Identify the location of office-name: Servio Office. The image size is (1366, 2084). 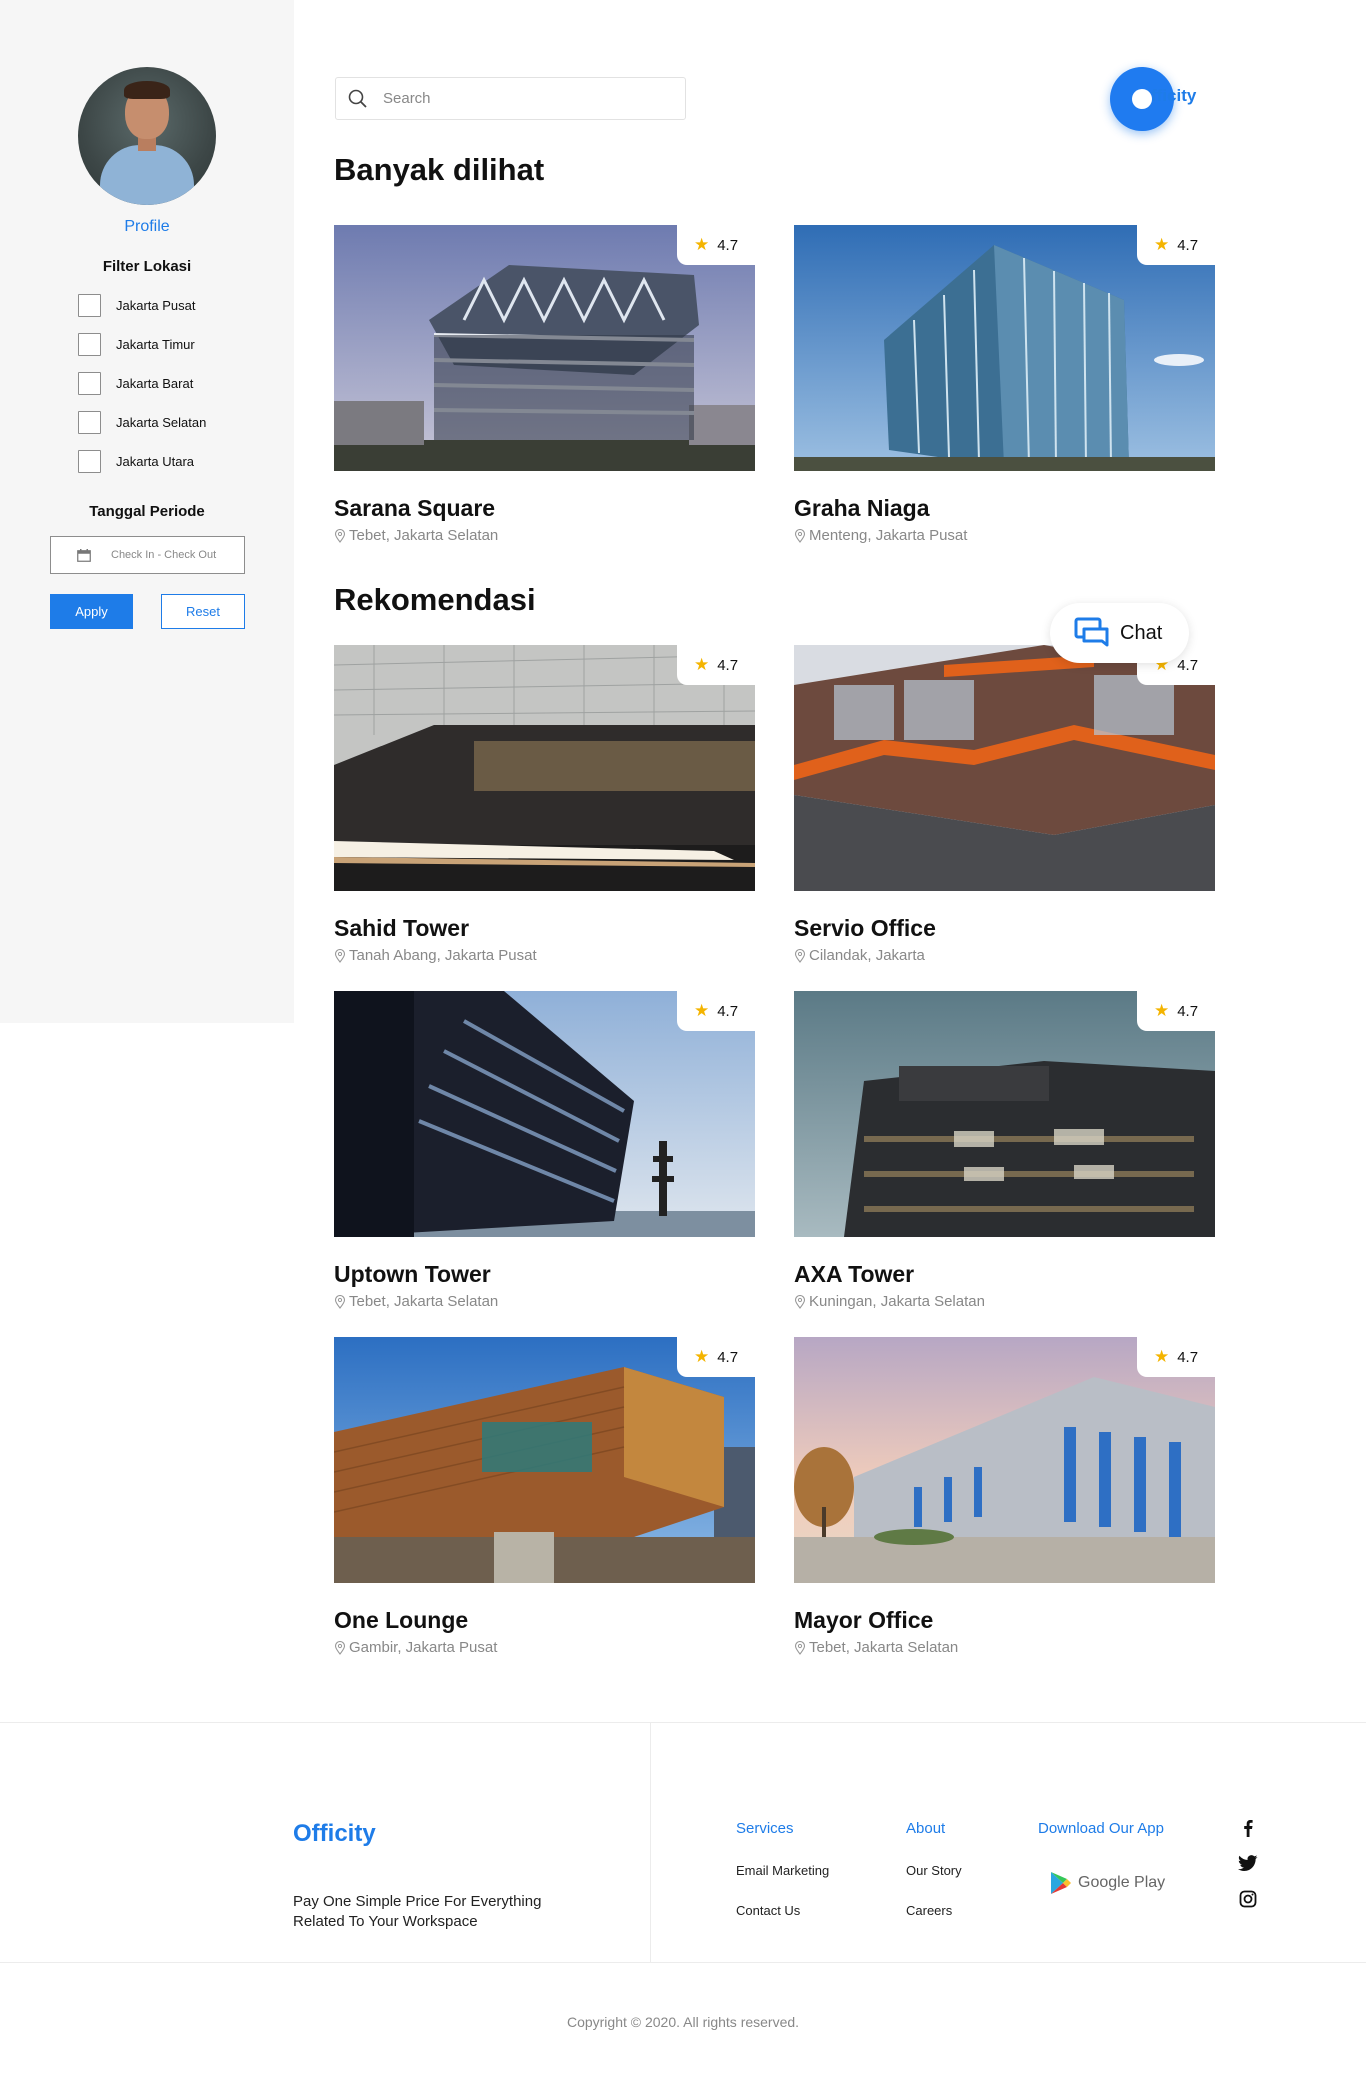
(865, 928).